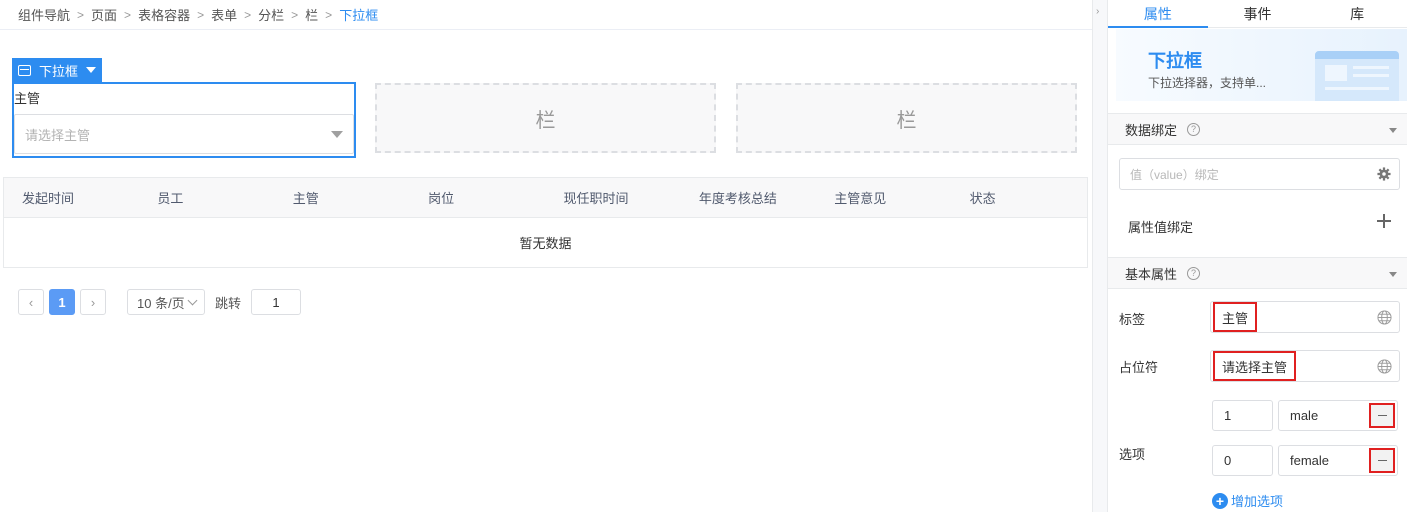  What do you see at coordinates (860, 198) in the screenshot?
I see `table-header-cell: 主管意见` at bounding box center [860, 198].